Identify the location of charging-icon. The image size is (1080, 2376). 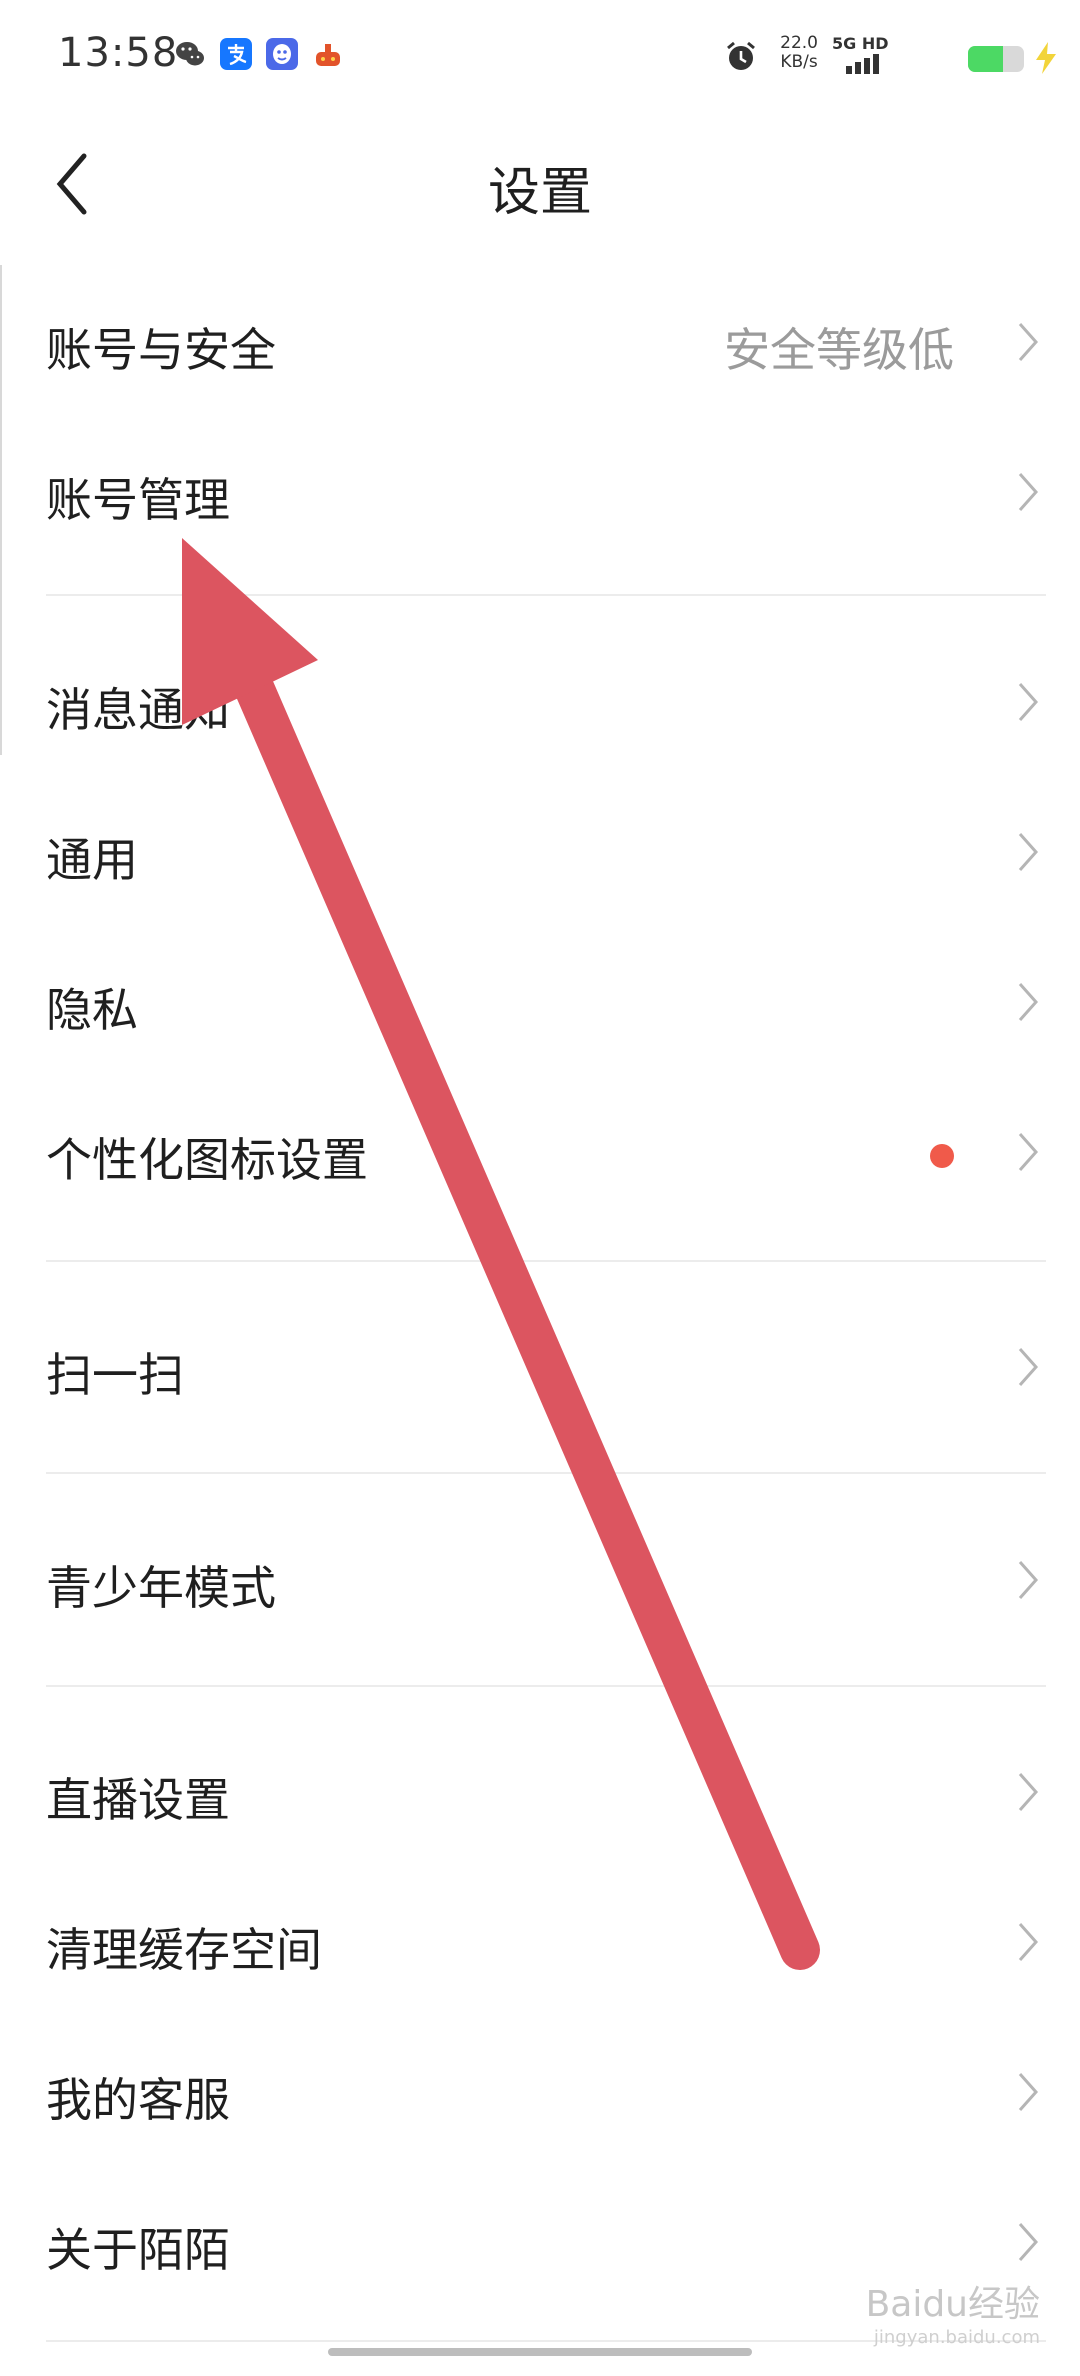
(1046, 58).